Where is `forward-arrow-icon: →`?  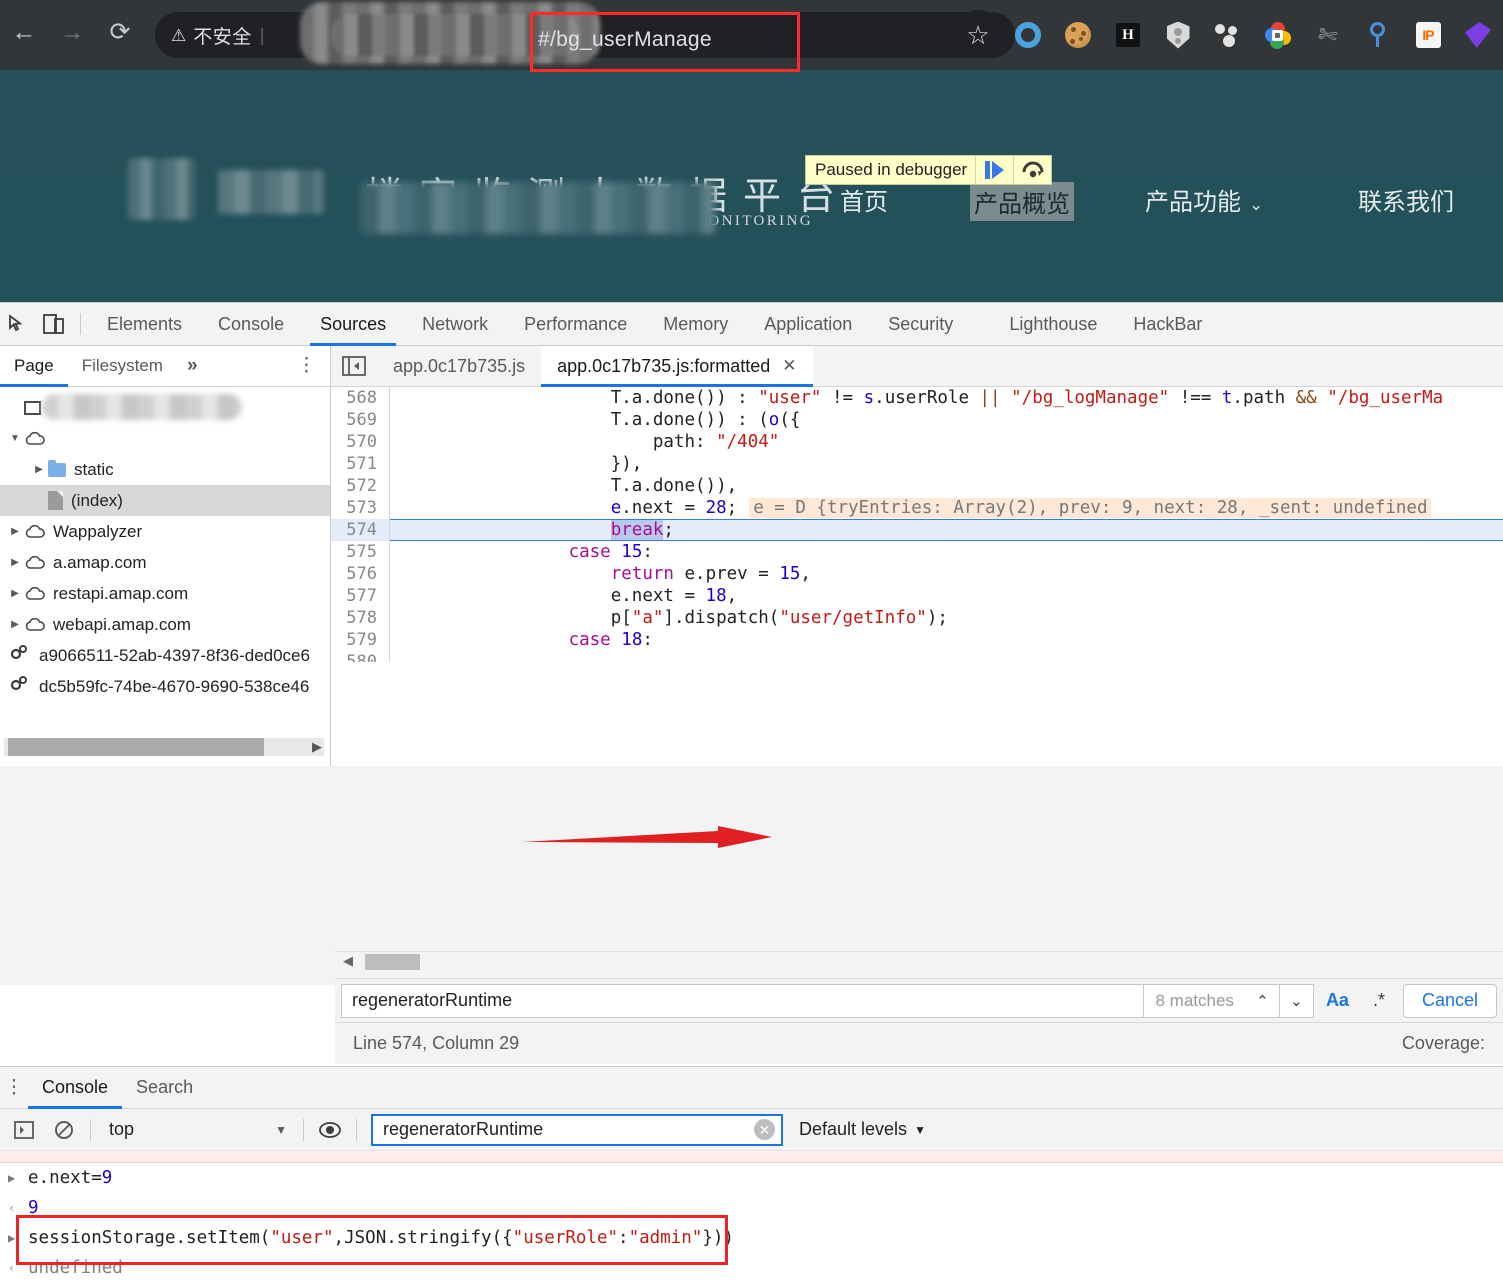
forward-arrow-icon: → is located at coordinates (72, 32).